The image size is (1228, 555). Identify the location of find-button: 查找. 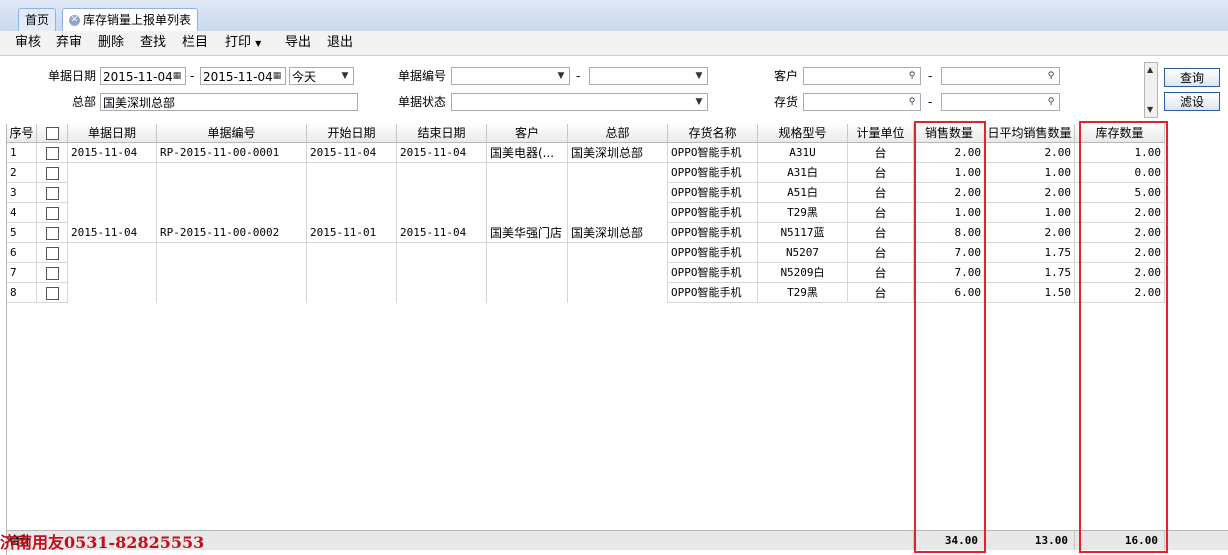
(153, 43).